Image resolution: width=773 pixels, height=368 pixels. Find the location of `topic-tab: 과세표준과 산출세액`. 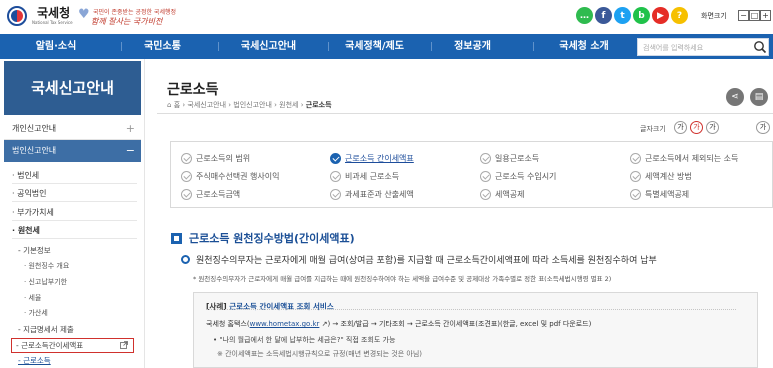

topic-tab: 과세표준과 산출세액 is located at coordinates (372, 194).